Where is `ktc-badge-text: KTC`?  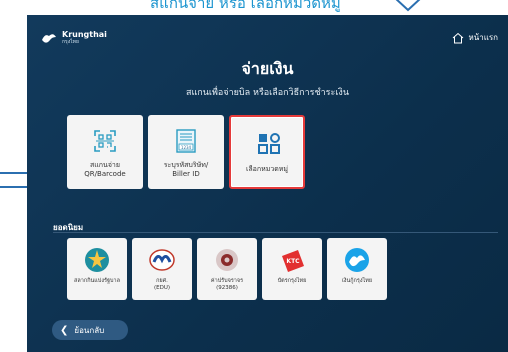
ktc-badge-text: KTC is located at coordinates (293, 261).